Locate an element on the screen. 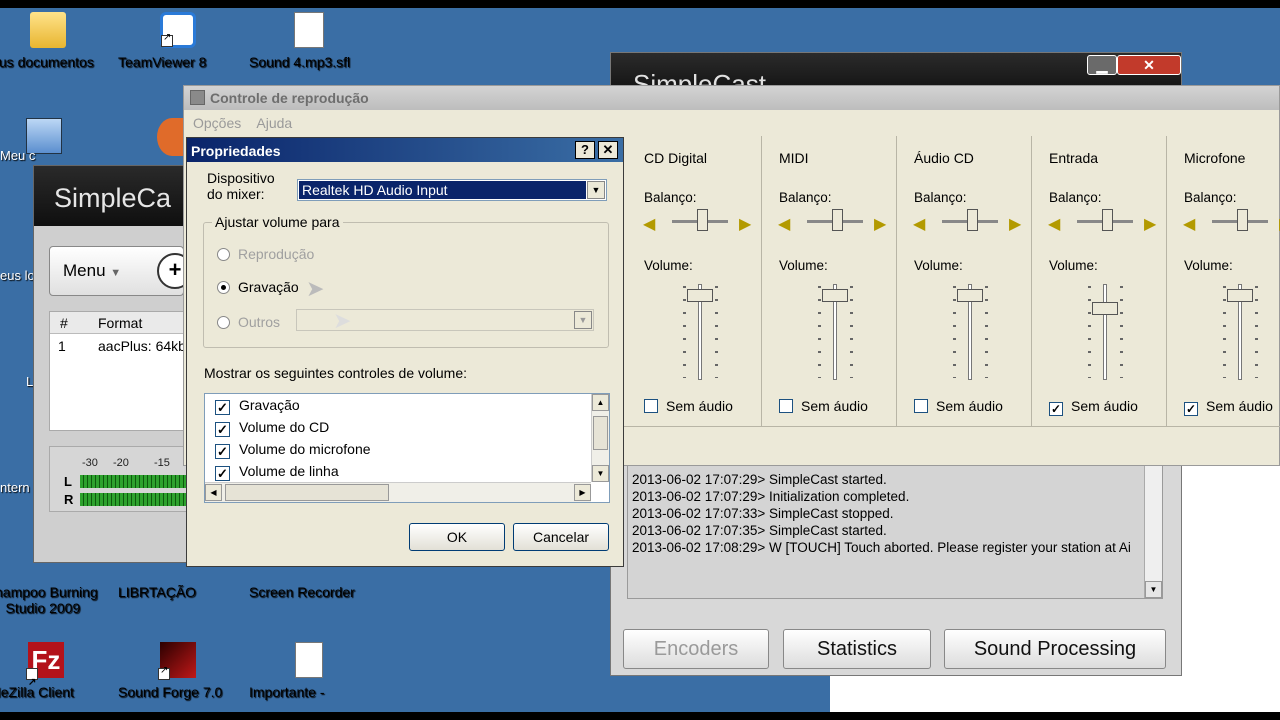 This screenshot has height=720, width=1280. mixer-device-value: Realtek HD Audio Input is located at coordinates (442, 190).